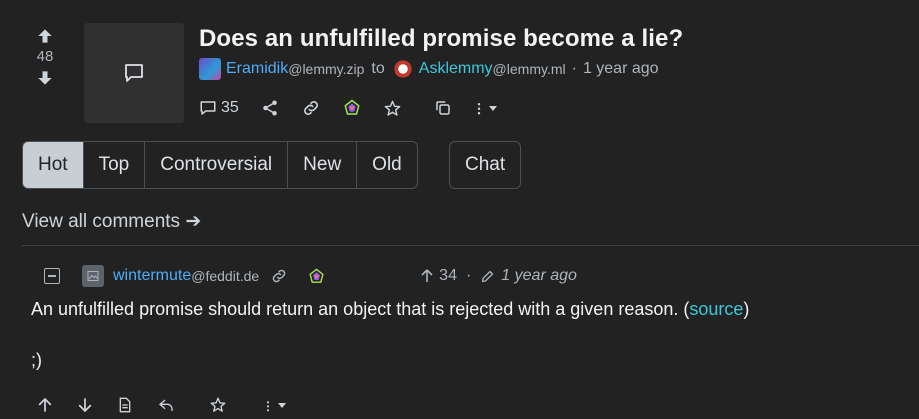 This screenshot has height=419, width=919. Describe the element at coordinates (485, 165) in the screenshot. I see `chat-button: Chat` at that location.